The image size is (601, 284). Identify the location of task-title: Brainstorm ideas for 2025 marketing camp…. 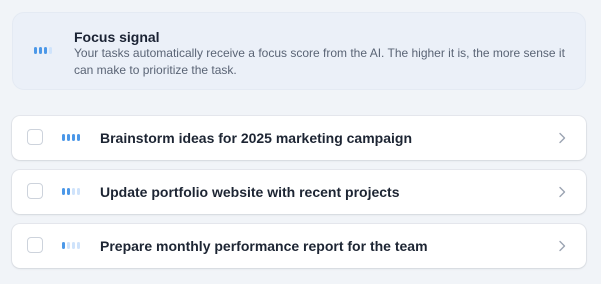
(256, 138).